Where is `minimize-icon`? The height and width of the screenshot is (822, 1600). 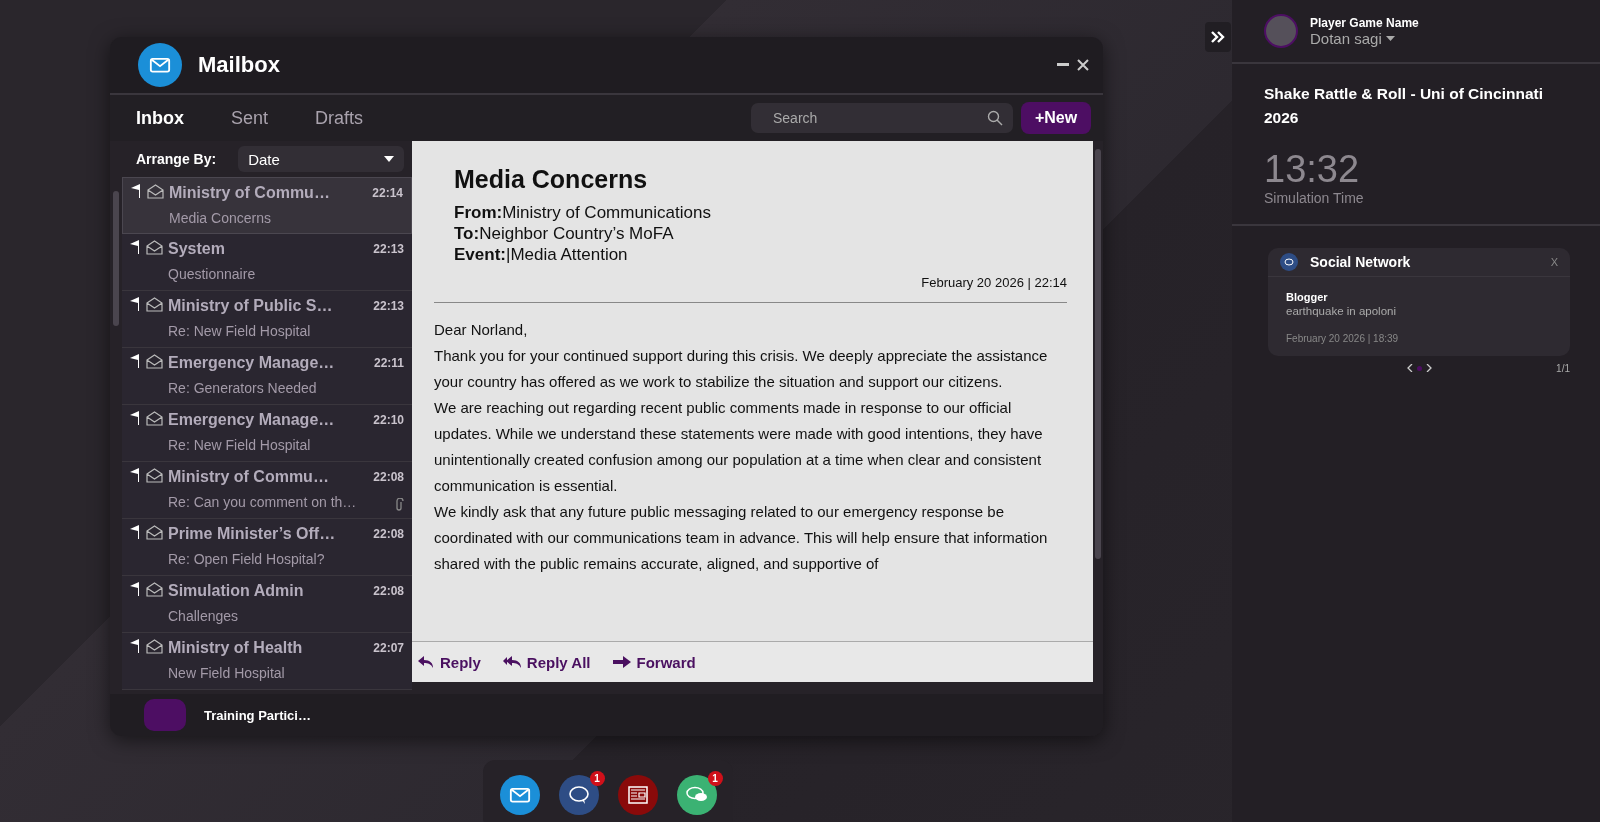 minimize-icon is located at coordinates (1063, 65).